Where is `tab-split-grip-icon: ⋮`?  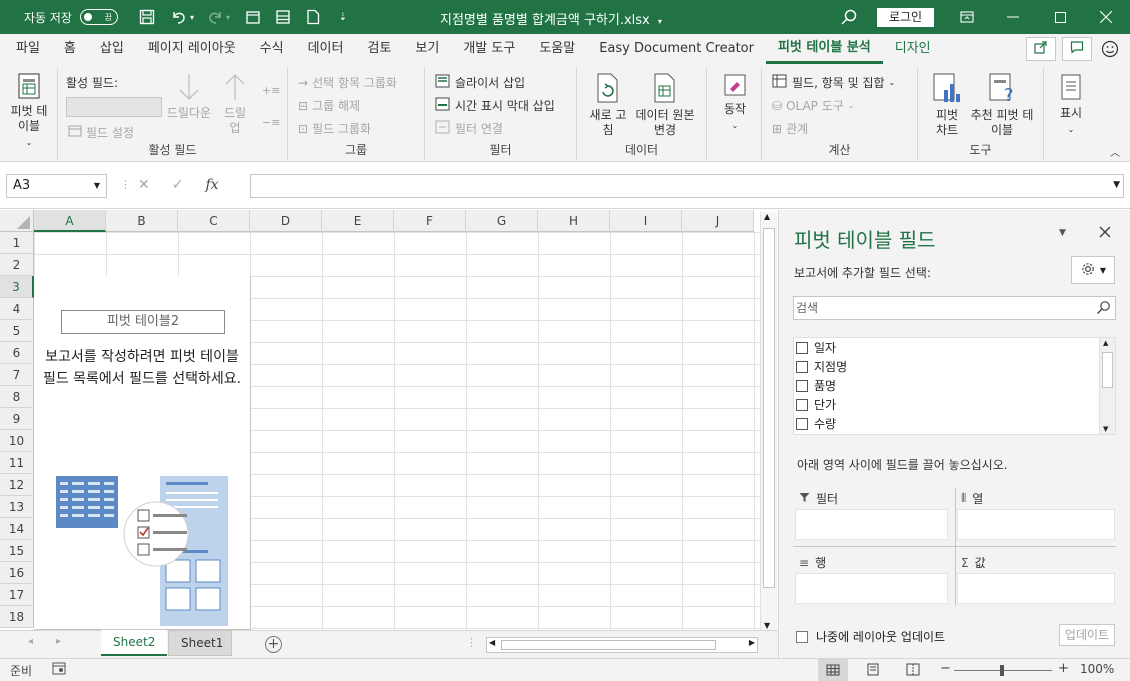 tab-split-grip-icon: ⋮ is located at coordinates (471, 642).